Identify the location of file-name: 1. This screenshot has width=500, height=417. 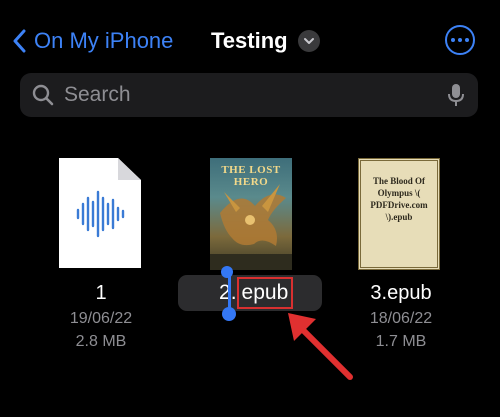
(101, 293).